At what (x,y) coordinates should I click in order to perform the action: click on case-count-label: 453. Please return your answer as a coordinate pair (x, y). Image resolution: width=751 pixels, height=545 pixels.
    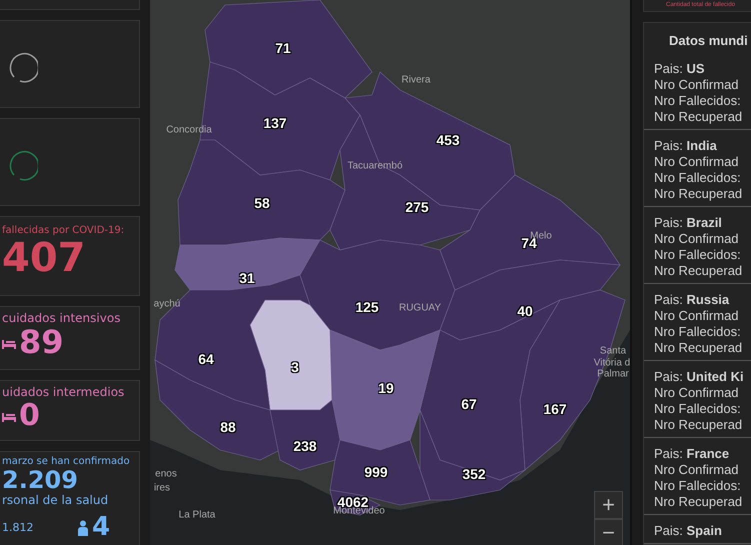
    Looking at the image, I should click on (448, 140).